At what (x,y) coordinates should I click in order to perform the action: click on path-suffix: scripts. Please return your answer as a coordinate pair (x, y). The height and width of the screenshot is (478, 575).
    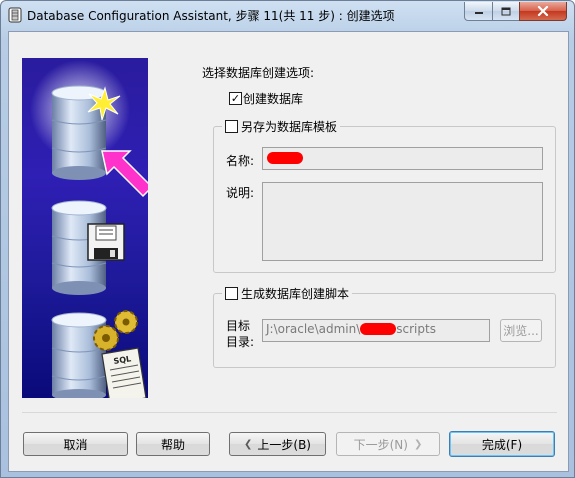
    Looking at the image, I should click on (416, 329).